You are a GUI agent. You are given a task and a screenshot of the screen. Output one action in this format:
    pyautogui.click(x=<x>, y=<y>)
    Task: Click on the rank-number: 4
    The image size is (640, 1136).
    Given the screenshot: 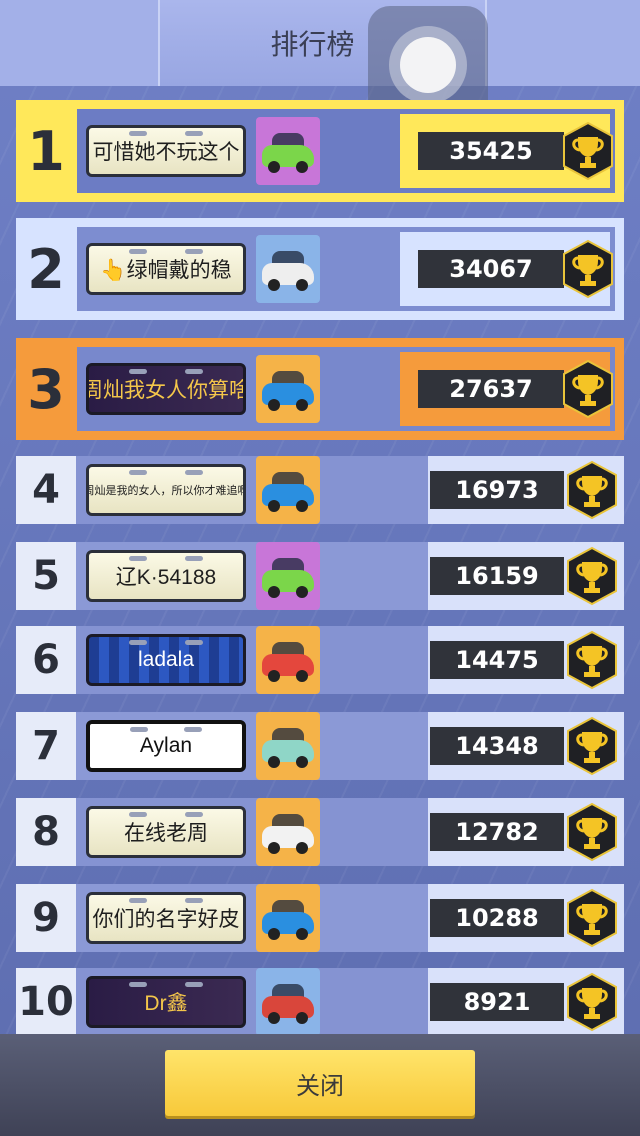 What is the action you would take?
    pyautogui.click(x=46, y=490)
    